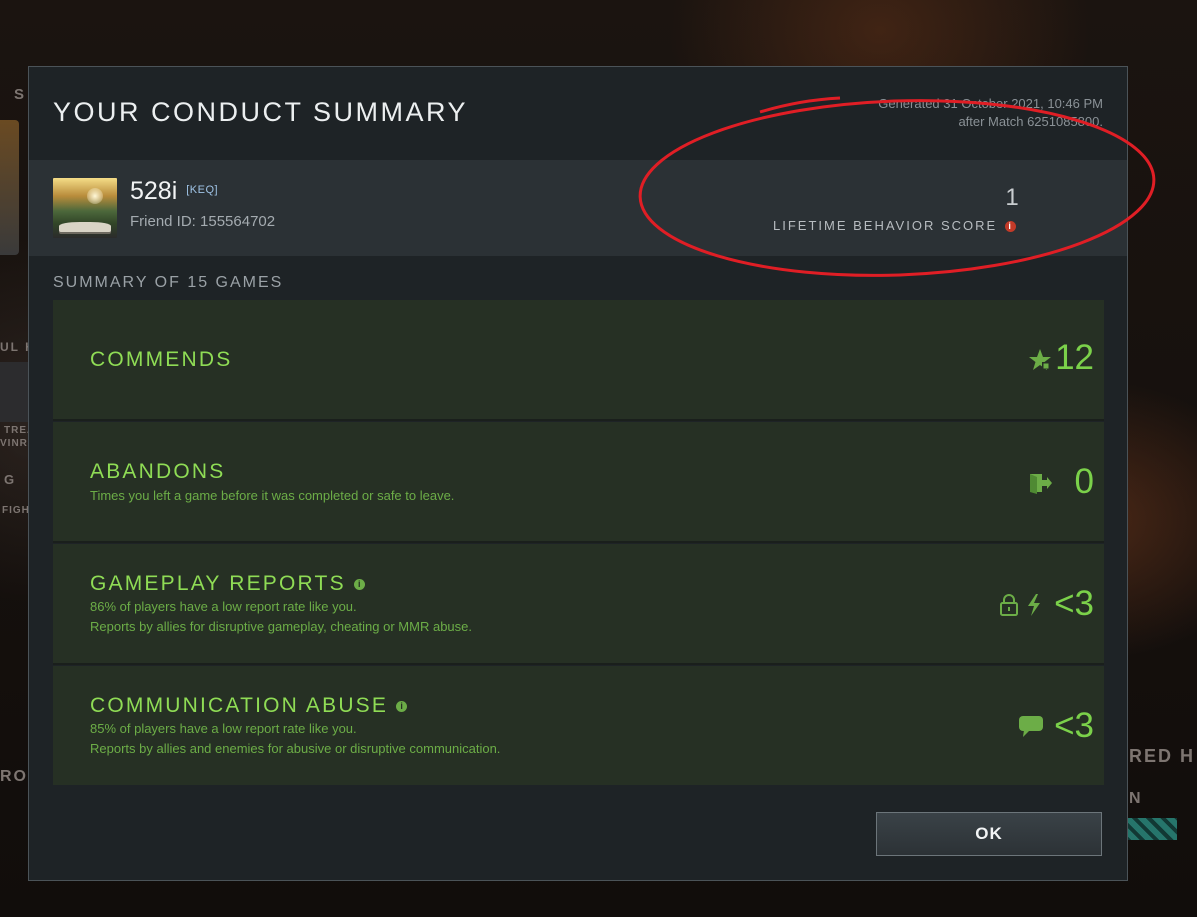  I want to click on friend-id: Friend ID: 155564702, so click(202, 221).